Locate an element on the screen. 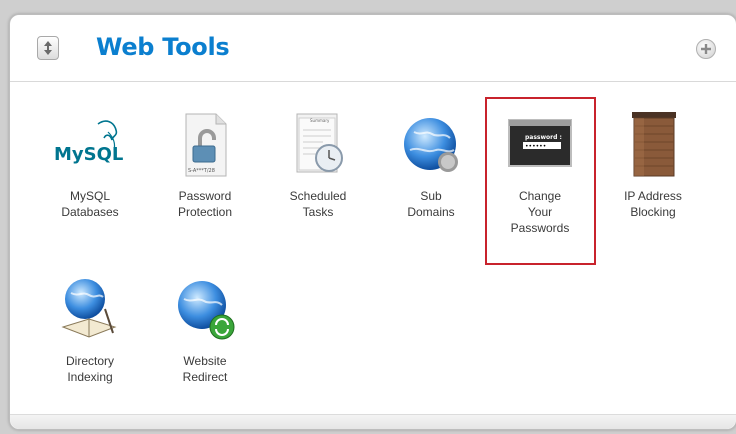  panel-title: Web Tools is located at coordinates (163, 47).